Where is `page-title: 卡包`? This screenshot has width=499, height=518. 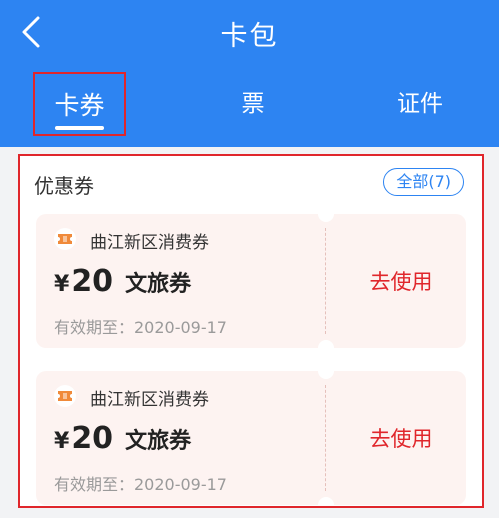
page-title: 卡包 is located at coordinates (249, 36).